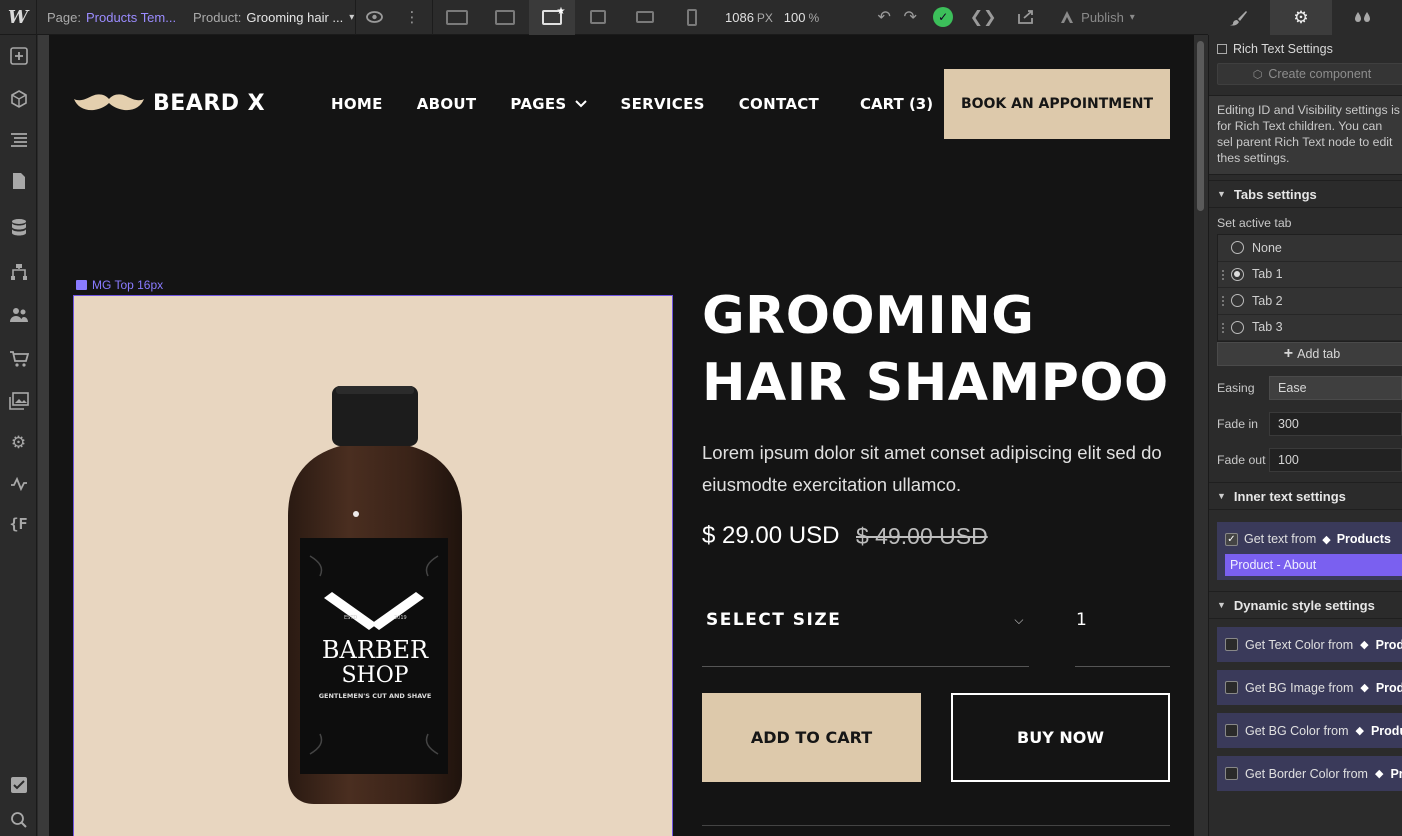  What do you see at coordinates (1299, 644) in the screenshot?
I see `dynamic-row-label: Get Text Color from` at bounding box center [1299, 644].